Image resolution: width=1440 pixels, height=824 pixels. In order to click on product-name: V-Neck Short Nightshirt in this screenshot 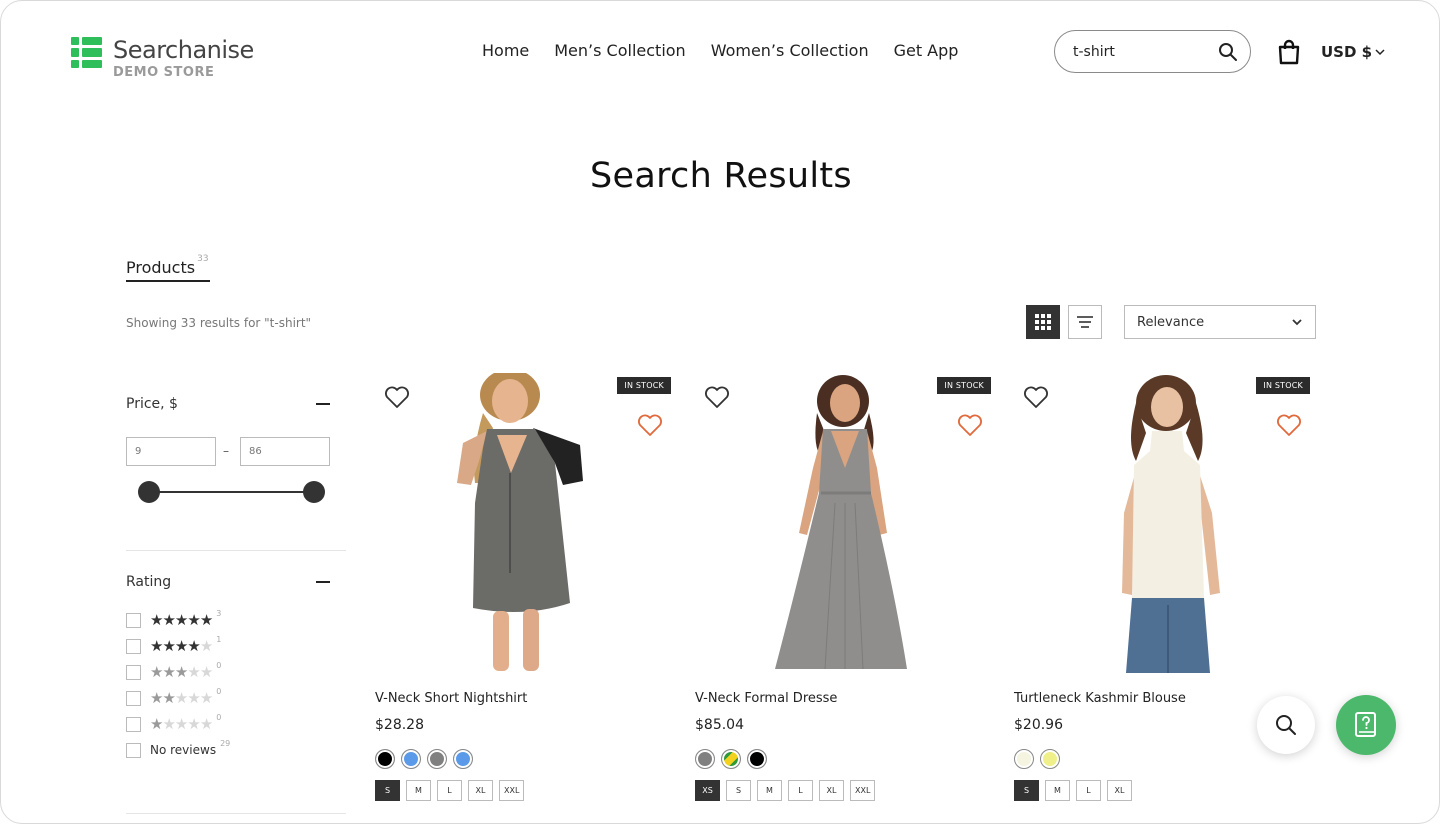, I will do `click(451, 698)`.